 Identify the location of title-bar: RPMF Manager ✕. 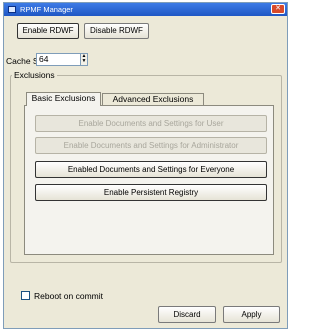
(145, 9).